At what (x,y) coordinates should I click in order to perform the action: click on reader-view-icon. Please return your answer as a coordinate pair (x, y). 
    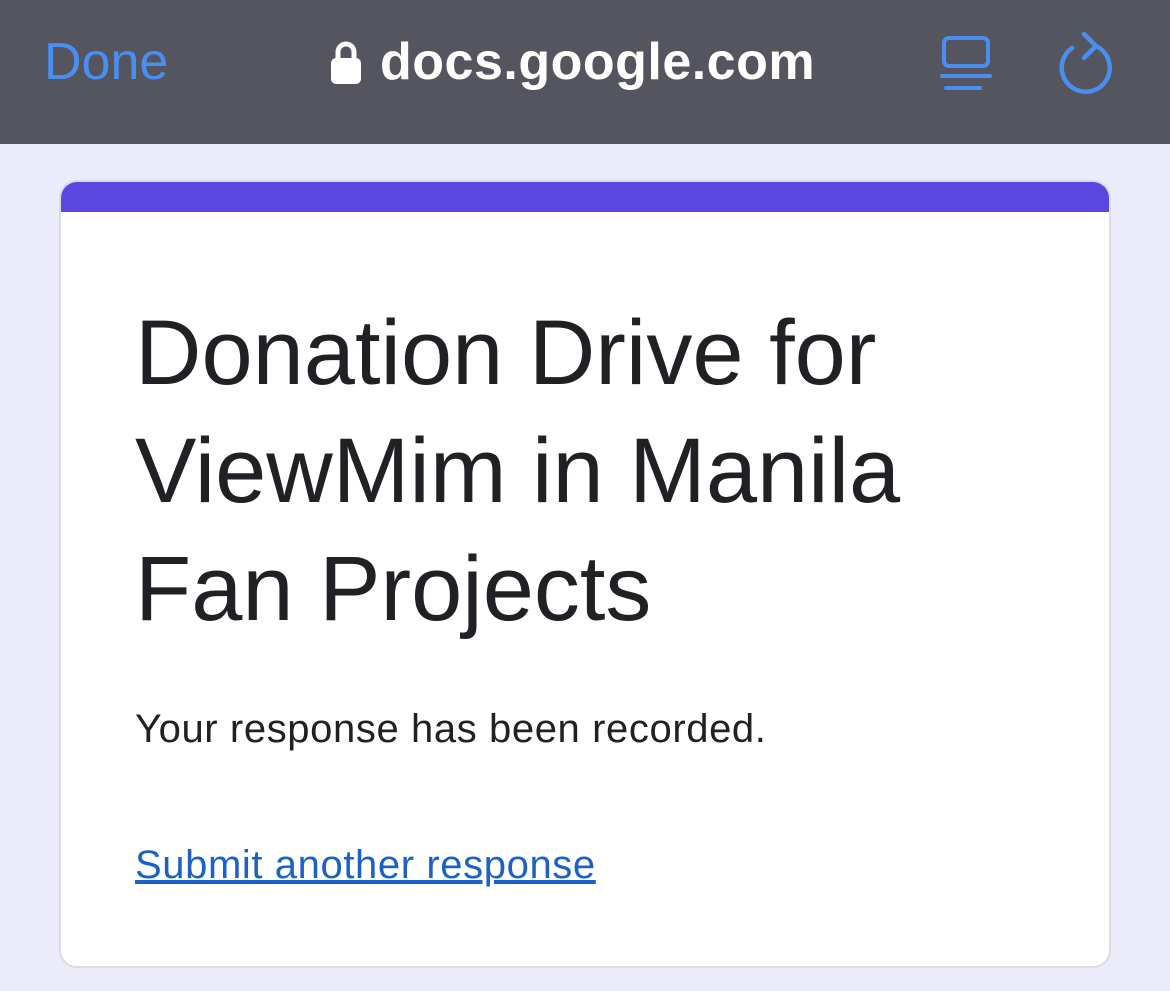
    Looking at the image, I should click on (966, 64).